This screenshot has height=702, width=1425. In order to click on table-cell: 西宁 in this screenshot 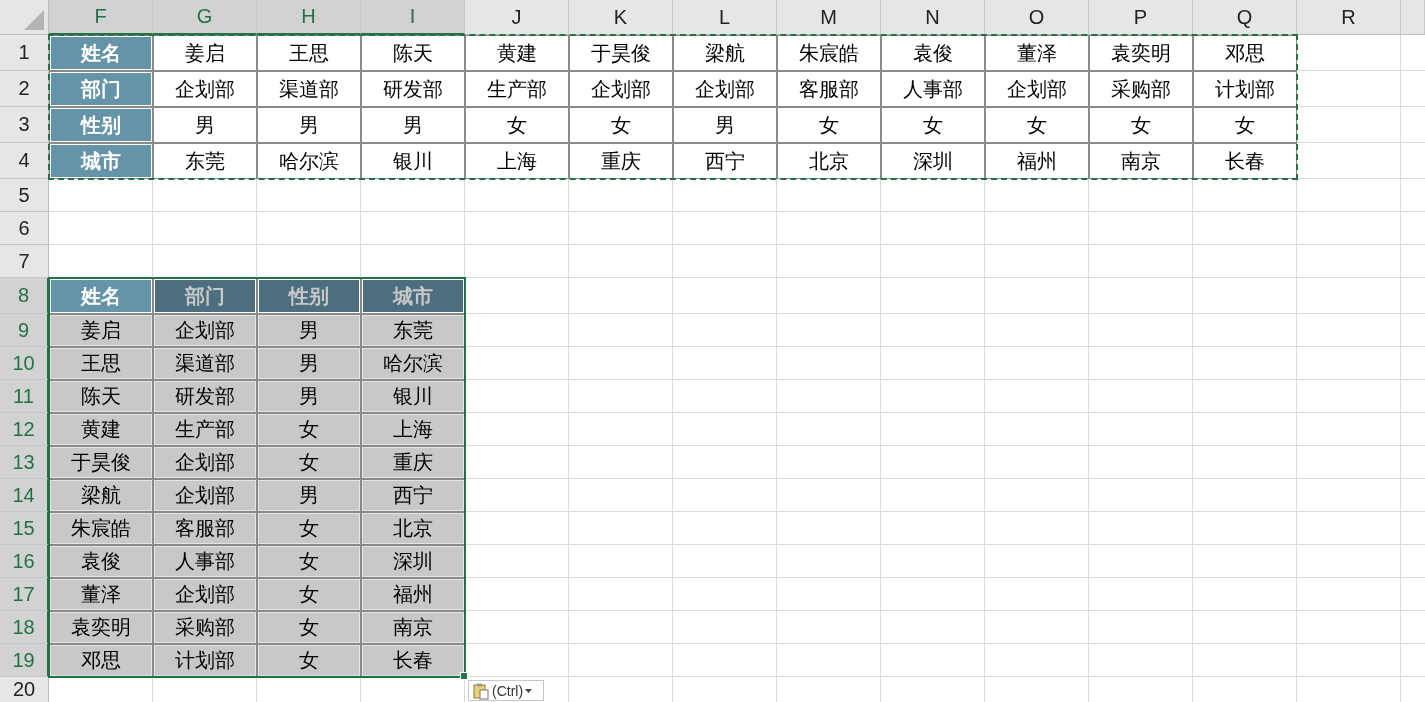, I will do `click(413, 495)`.